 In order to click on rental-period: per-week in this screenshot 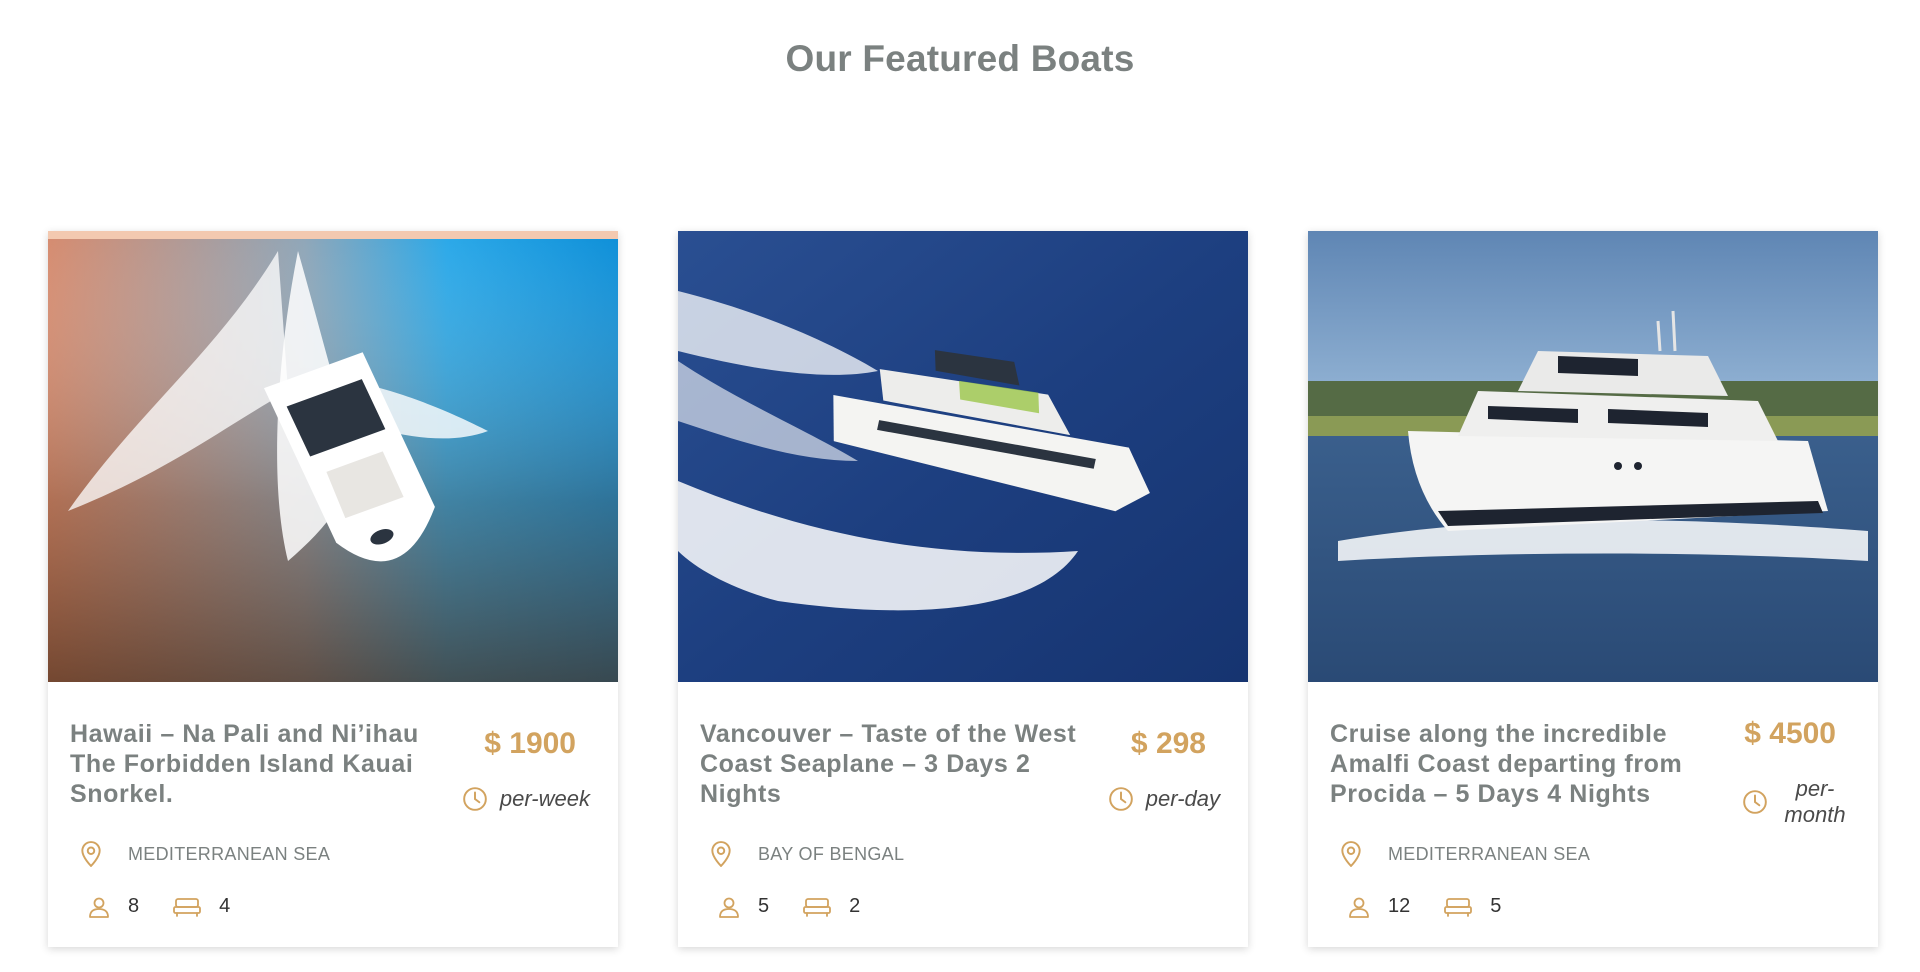, I will do `click(526, 799)`.